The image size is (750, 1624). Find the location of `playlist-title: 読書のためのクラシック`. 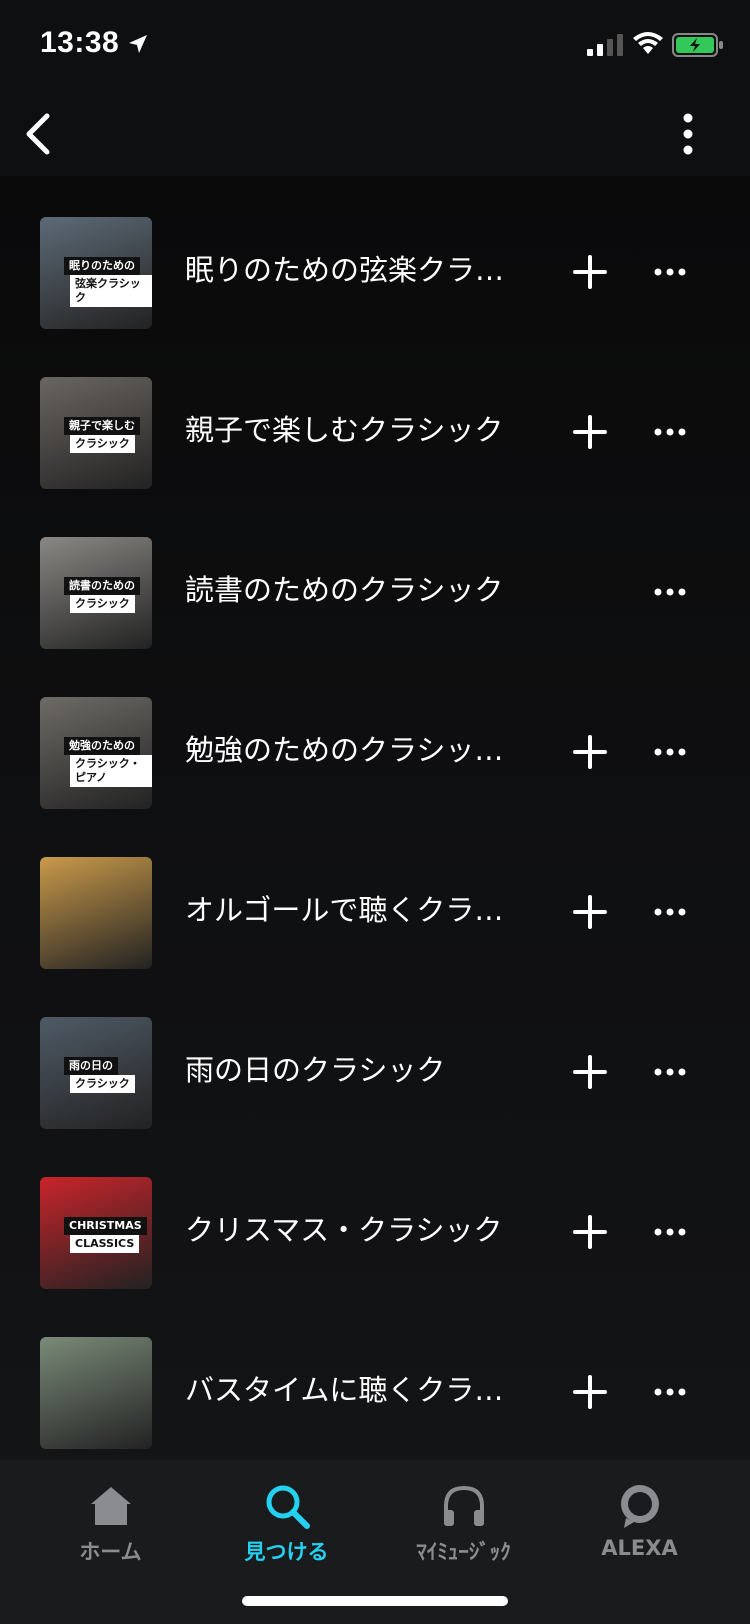

playlist-title: 読書のためのクラシック is located at coordinates (350, 590).